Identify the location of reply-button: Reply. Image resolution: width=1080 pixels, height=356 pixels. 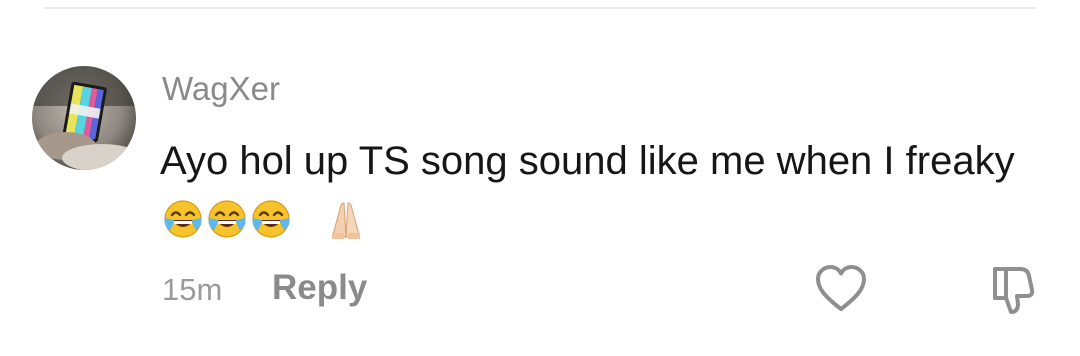
(319, 288).